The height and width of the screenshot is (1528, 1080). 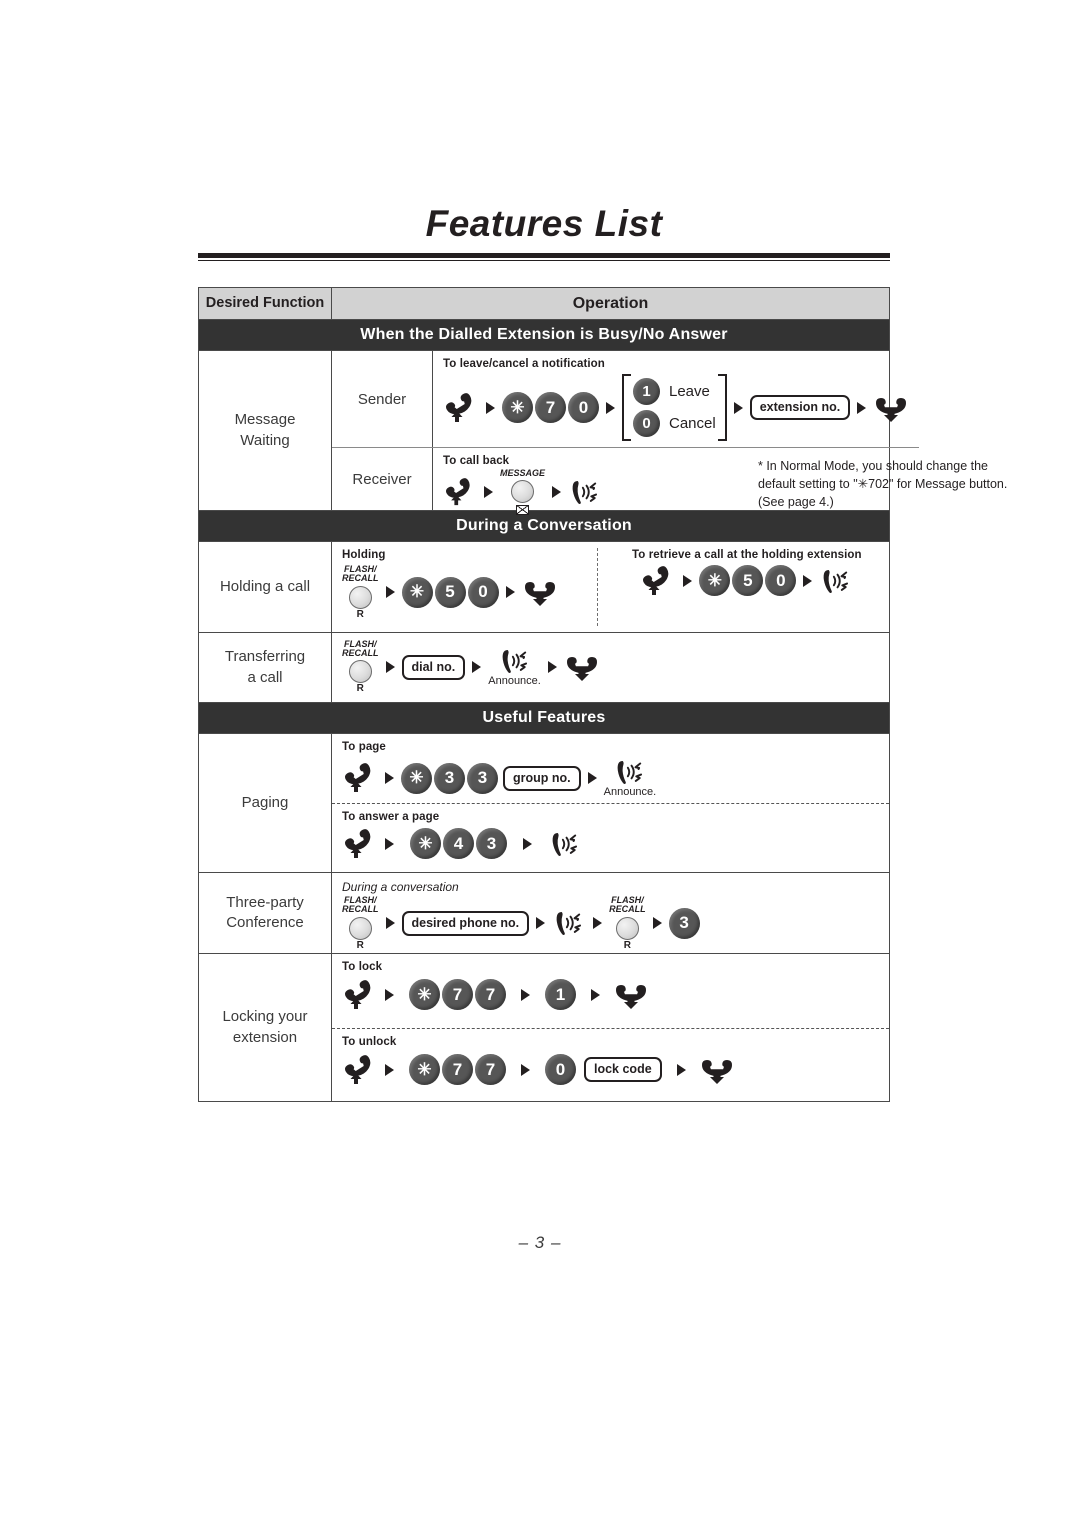 I want to click on input-dial-no: dial no., so click(x=433, y=667).